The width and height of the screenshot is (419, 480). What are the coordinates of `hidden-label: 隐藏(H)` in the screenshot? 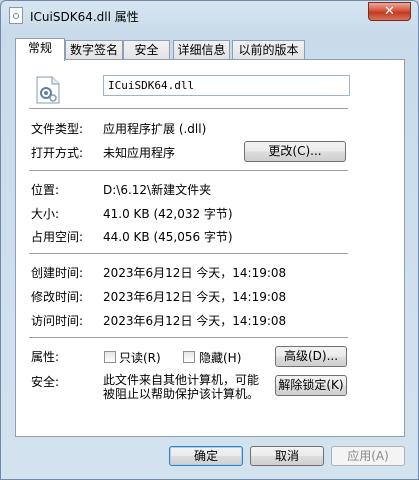 It's located at (220, 357).